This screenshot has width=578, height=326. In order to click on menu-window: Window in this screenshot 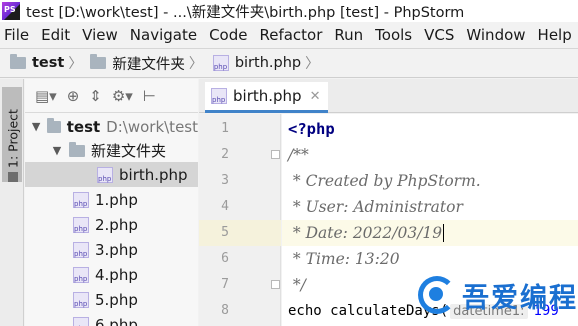, I will do `click(495, 35)`.